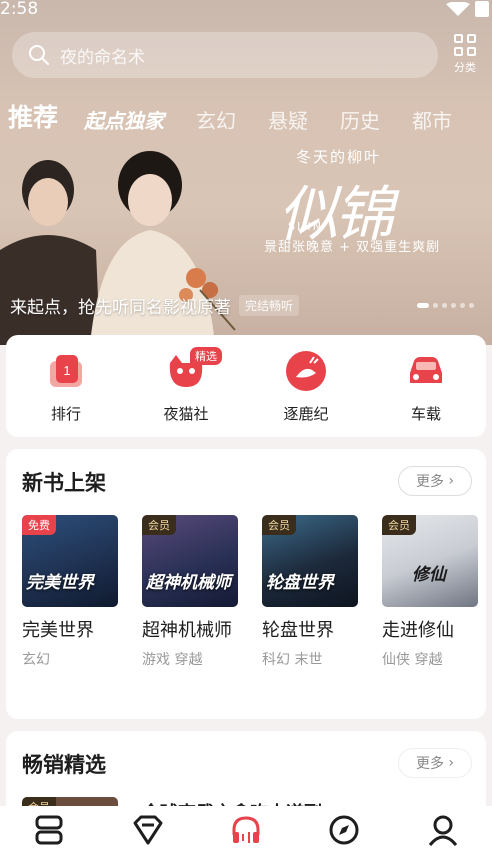 This screenshot has width=492, height=854. Describe the element at coordinates (246, 116) in the screenshot. I see `channel-tabs: 推荐 起点独家 玄幻 悬疑 历史 都市` at that location.